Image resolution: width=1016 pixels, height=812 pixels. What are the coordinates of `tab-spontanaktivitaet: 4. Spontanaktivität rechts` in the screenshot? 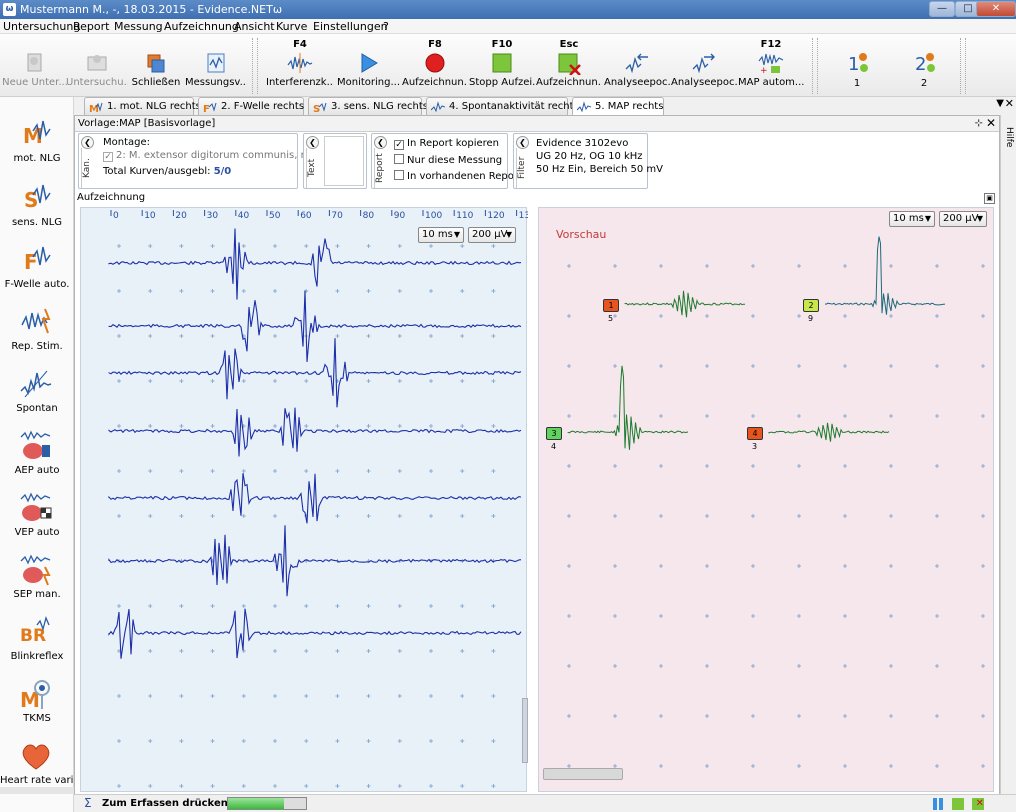 It's located at (502, 106).